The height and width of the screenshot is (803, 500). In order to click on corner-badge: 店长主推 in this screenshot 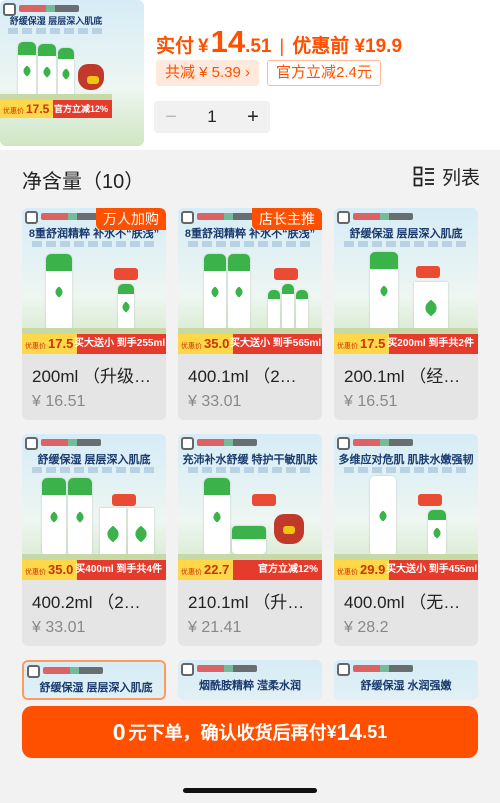, I will do `click(287, 219)`.